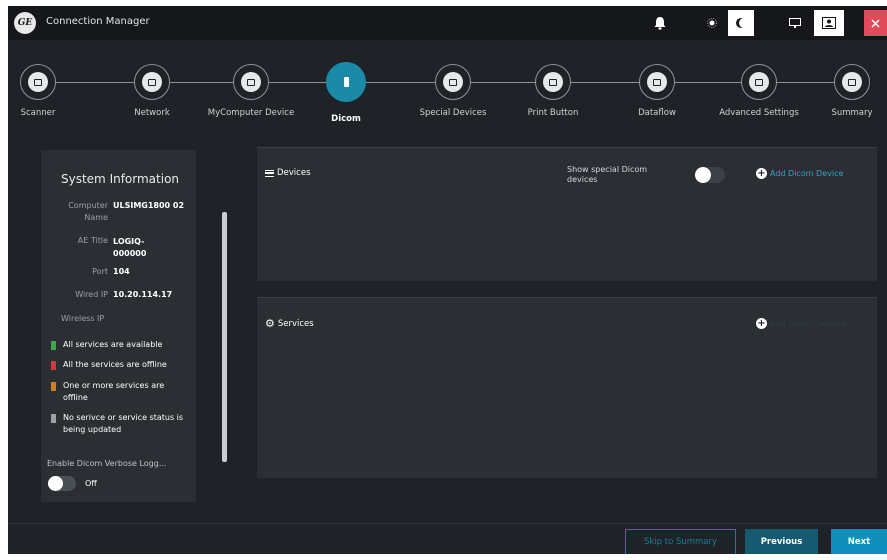  I want to click on laptop-icon, so click(251, 82).